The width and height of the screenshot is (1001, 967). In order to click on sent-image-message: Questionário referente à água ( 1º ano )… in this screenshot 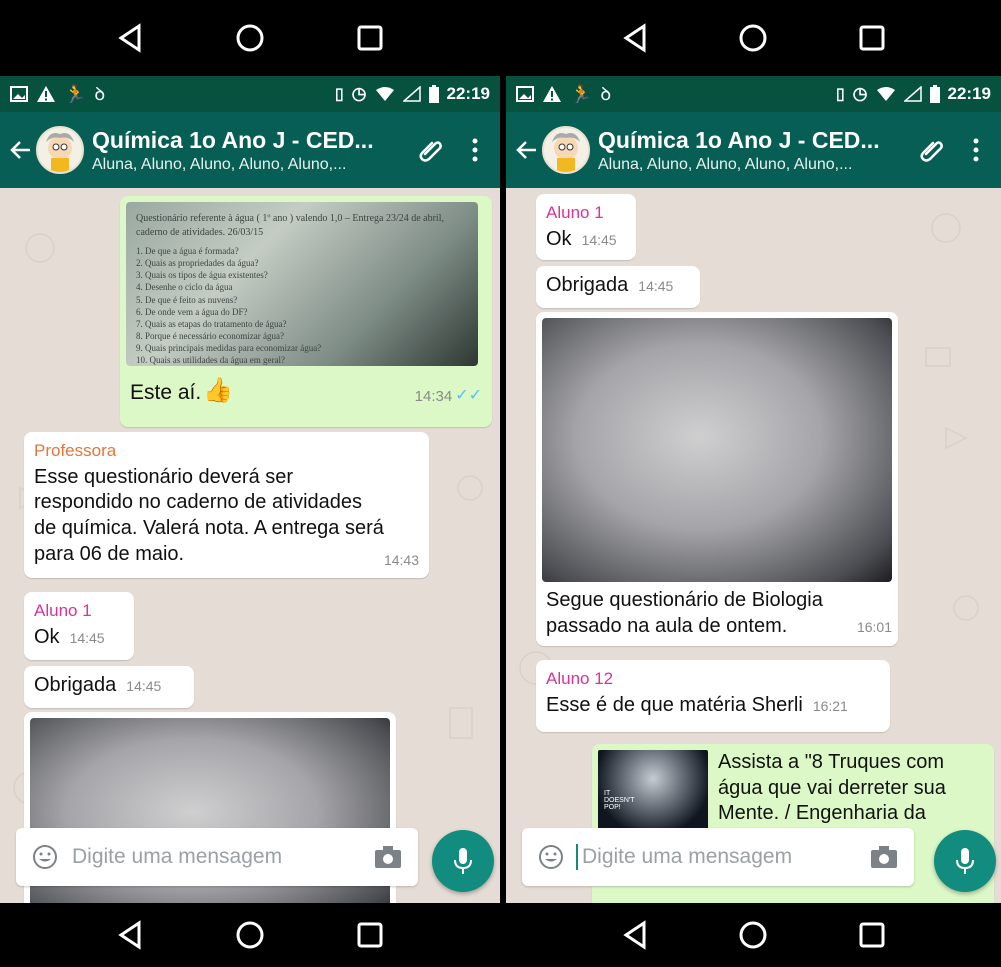, I will do `click(306, 311)`.